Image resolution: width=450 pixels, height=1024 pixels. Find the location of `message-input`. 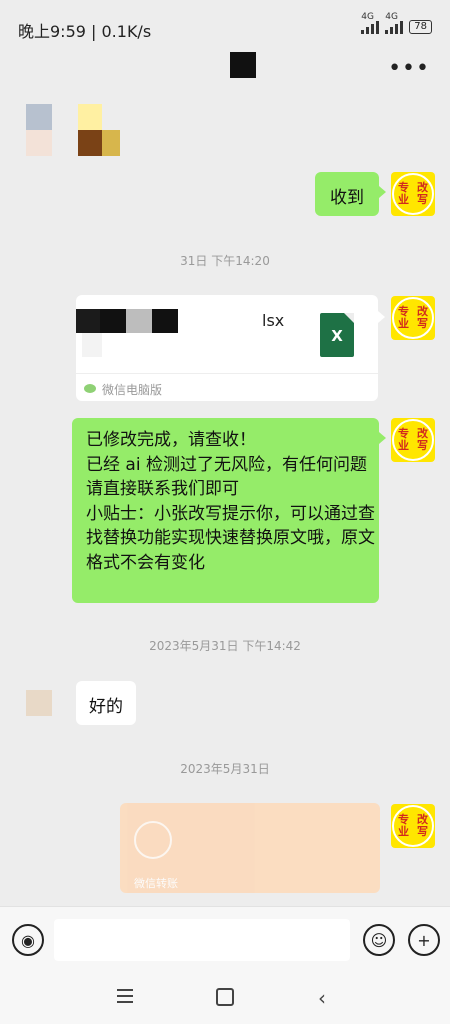

message-input is located at coordinates (202, 940).